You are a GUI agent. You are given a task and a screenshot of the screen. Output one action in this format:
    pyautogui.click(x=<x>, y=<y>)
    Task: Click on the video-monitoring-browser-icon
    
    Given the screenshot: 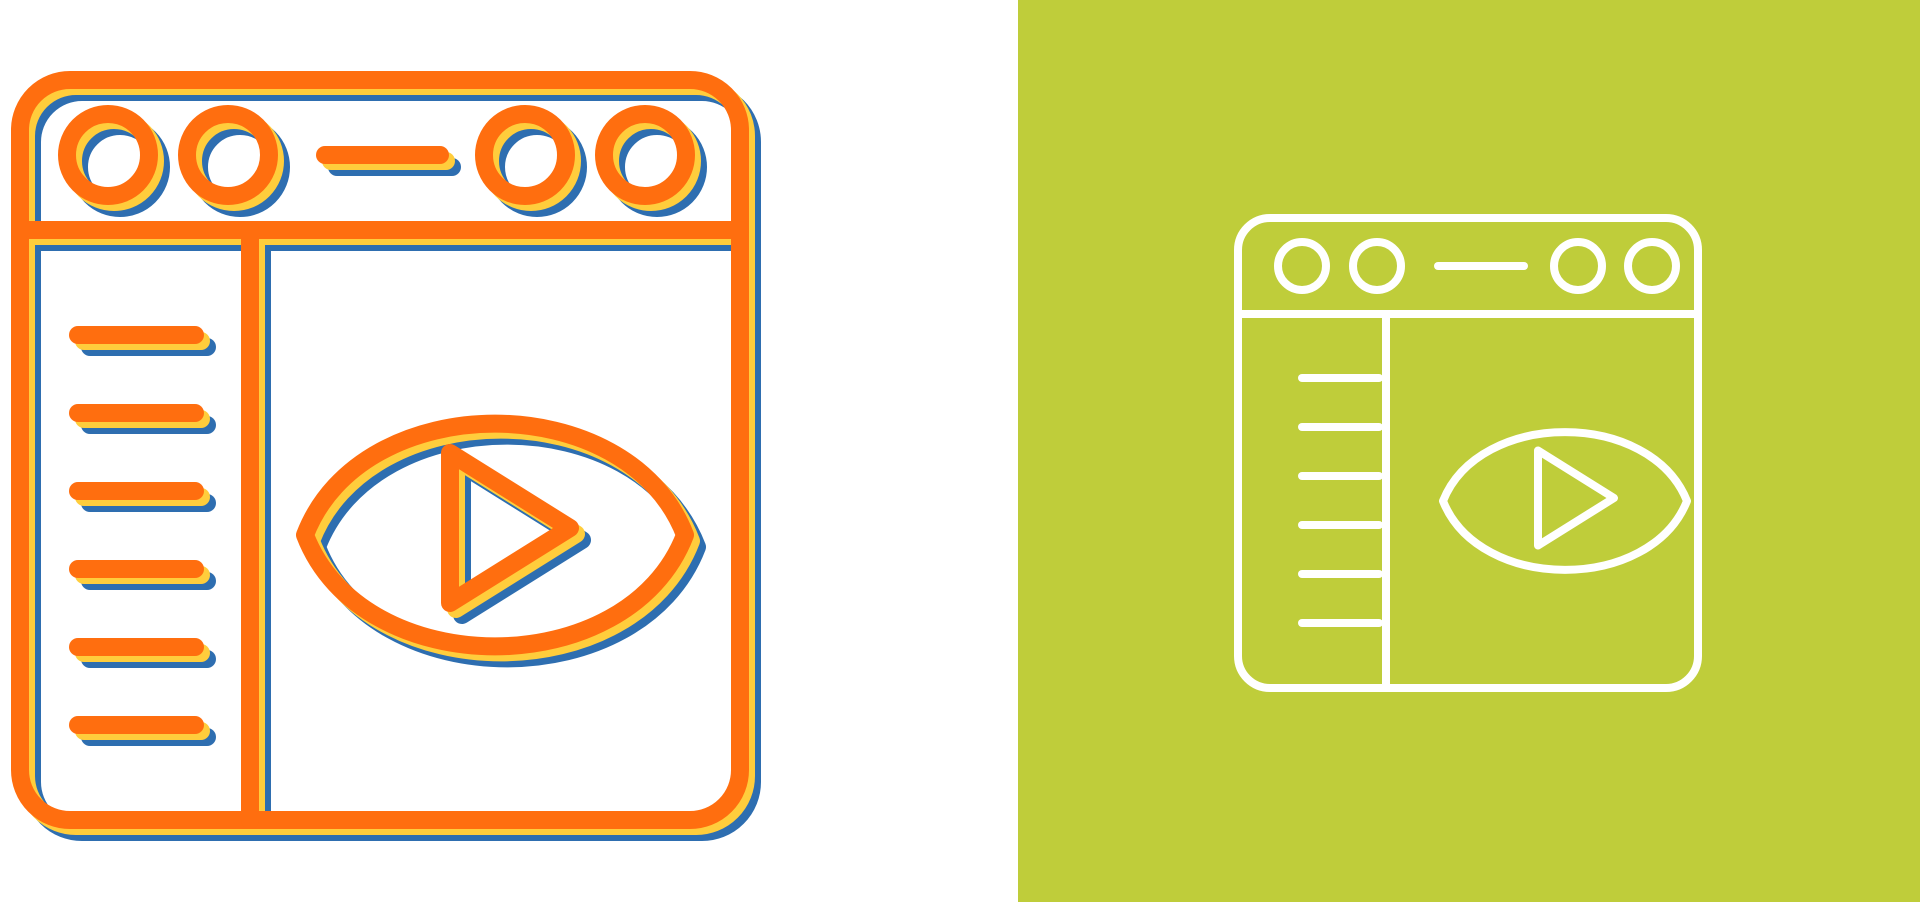 What is the action you would take?
    pyautogui.click(x=1468, y=453)
    